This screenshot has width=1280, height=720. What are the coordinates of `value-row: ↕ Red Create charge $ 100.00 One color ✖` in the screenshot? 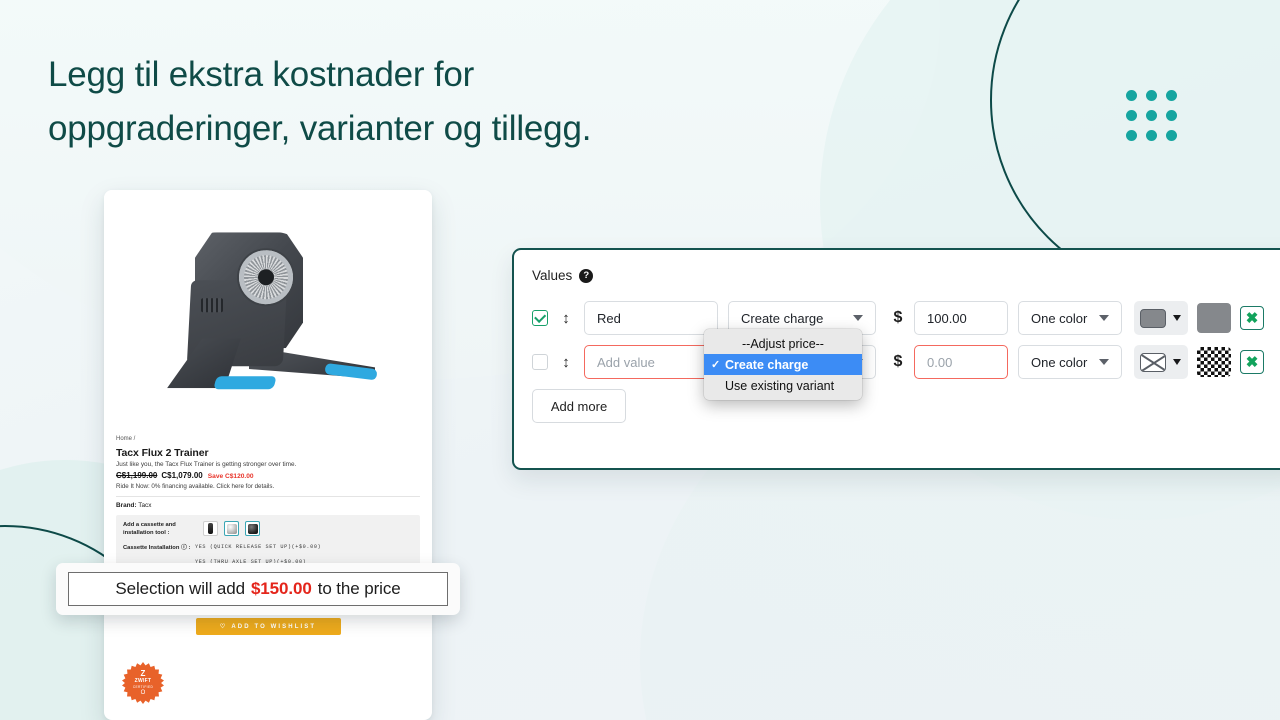 It's located at (906, 318).